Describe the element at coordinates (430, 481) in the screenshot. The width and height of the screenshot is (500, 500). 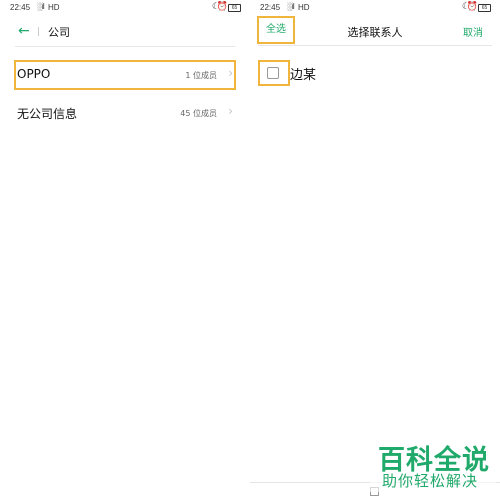
I see `watermark-subtitle: 助你轻松解决` at that location.